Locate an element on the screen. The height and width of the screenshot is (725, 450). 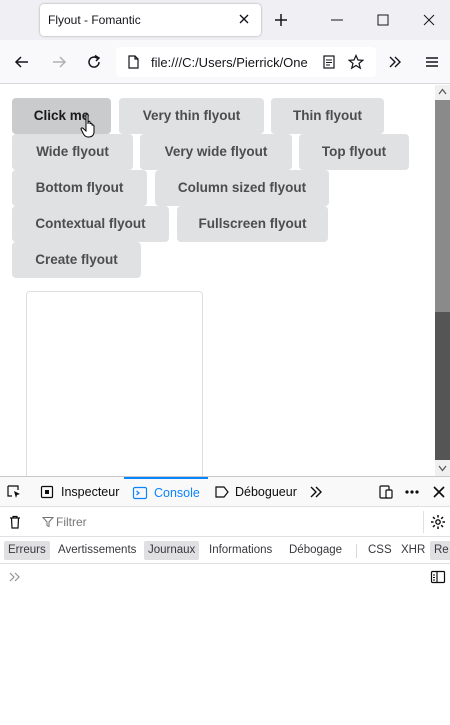
reload-icon is located at coordinates (94, 62).